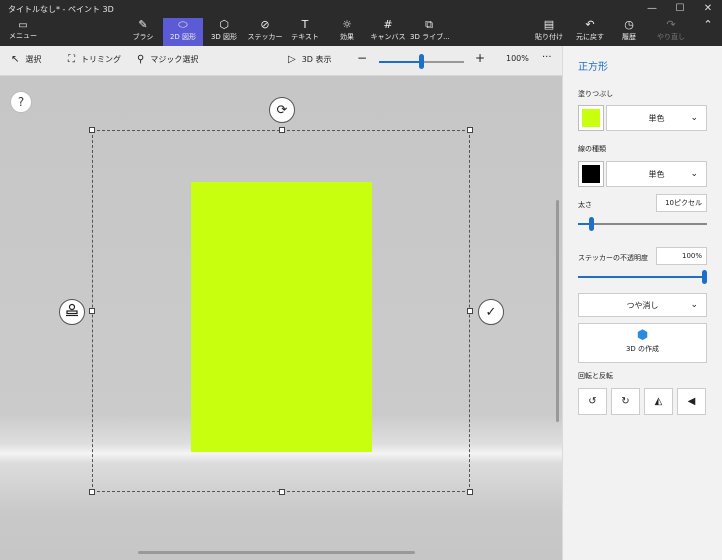  I want to click on maximize-button: ☐, so click(680, 8).